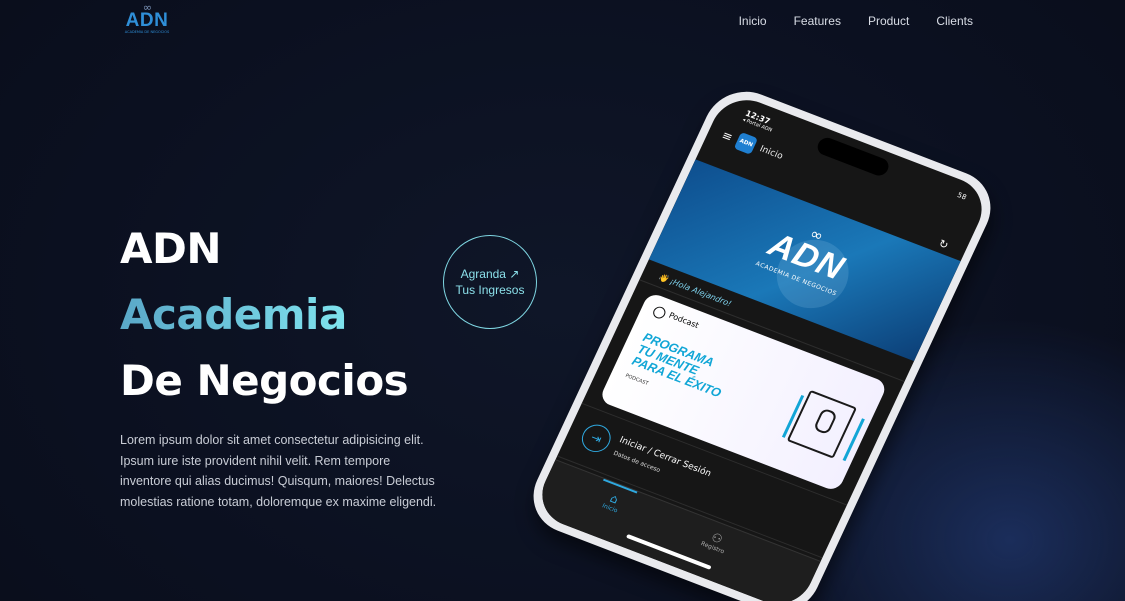  Describe the element at coordinates (490, 282) in the screenshot. I see `cta-circle-button: Agranda ↗ Tus Ingresos` at that location.